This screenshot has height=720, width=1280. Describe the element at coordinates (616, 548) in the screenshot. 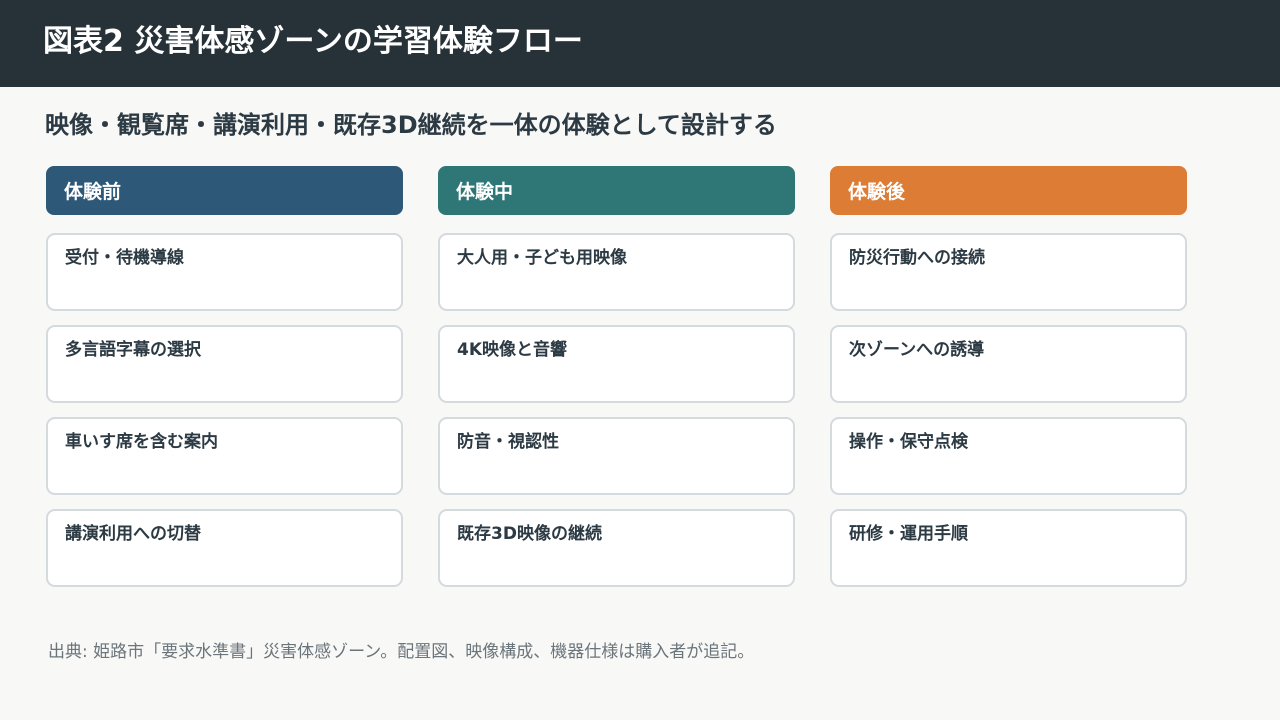

I see `step-card: 既存3D映像の継続` at that location.